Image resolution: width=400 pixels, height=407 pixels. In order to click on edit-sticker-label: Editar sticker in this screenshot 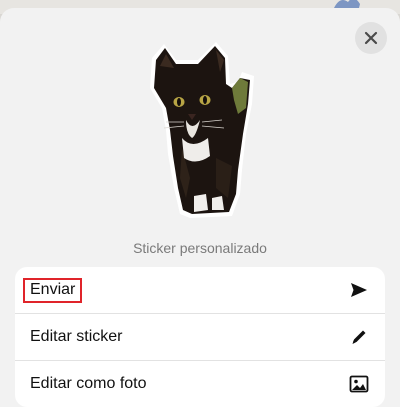, I will do `click(76, 336)`.